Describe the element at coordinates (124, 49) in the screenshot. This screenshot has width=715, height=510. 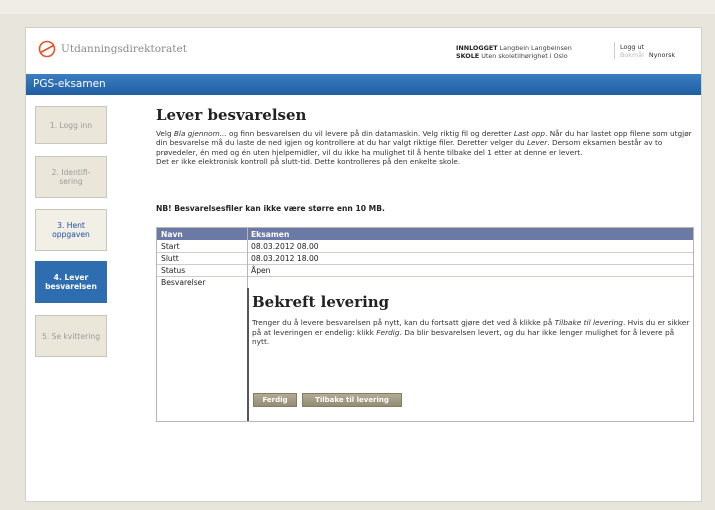
I see `logo-text: Utdanningsdirektoratet` at that location.